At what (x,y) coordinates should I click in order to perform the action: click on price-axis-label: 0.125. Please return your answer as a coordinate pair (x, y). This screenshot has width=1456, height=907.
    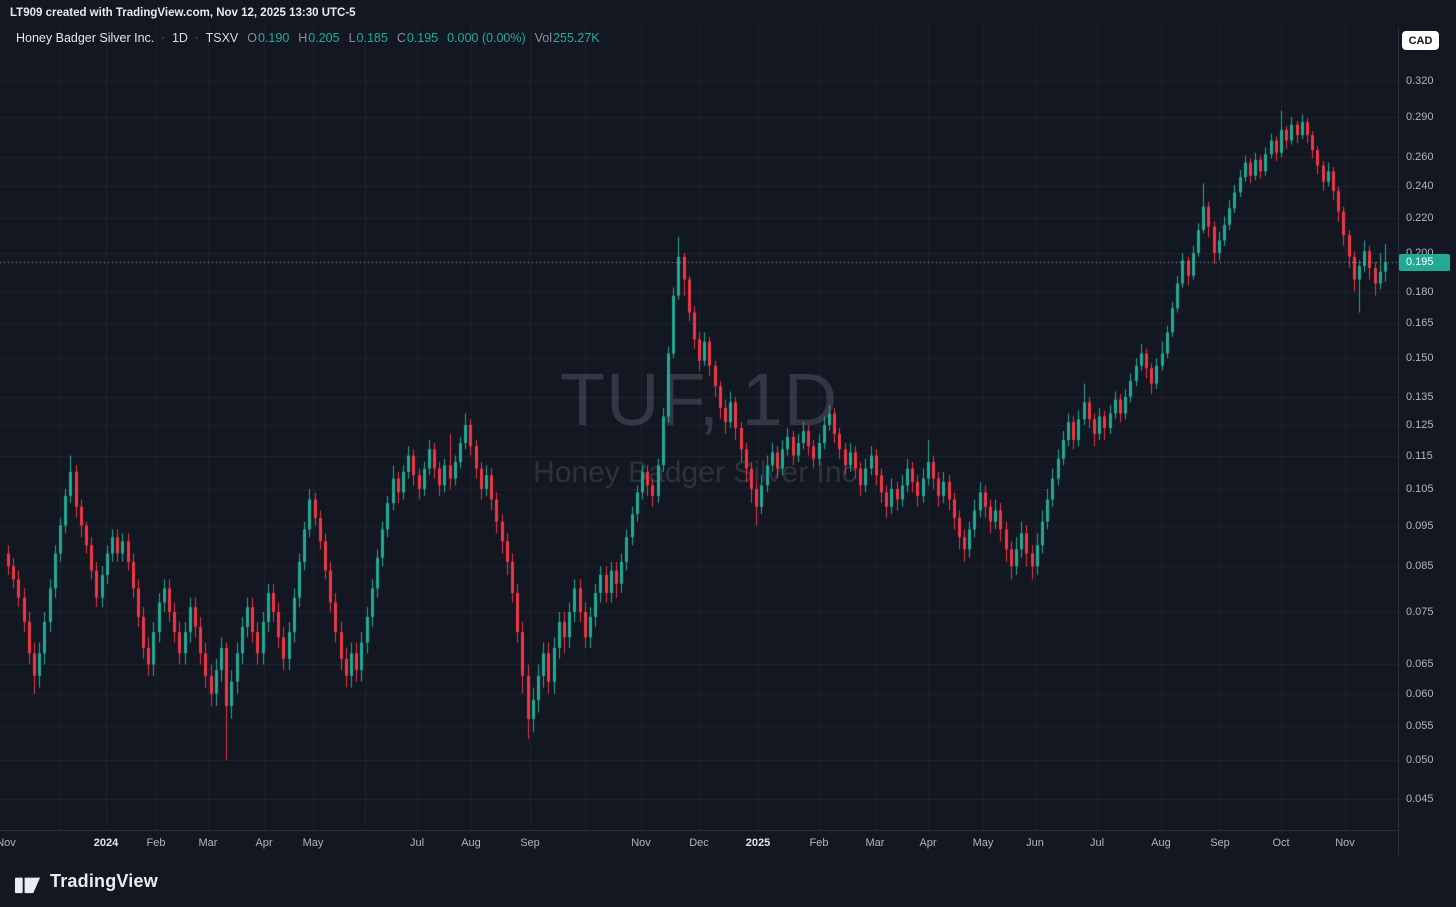
    Looking at the image, I should click on (1420, 425).